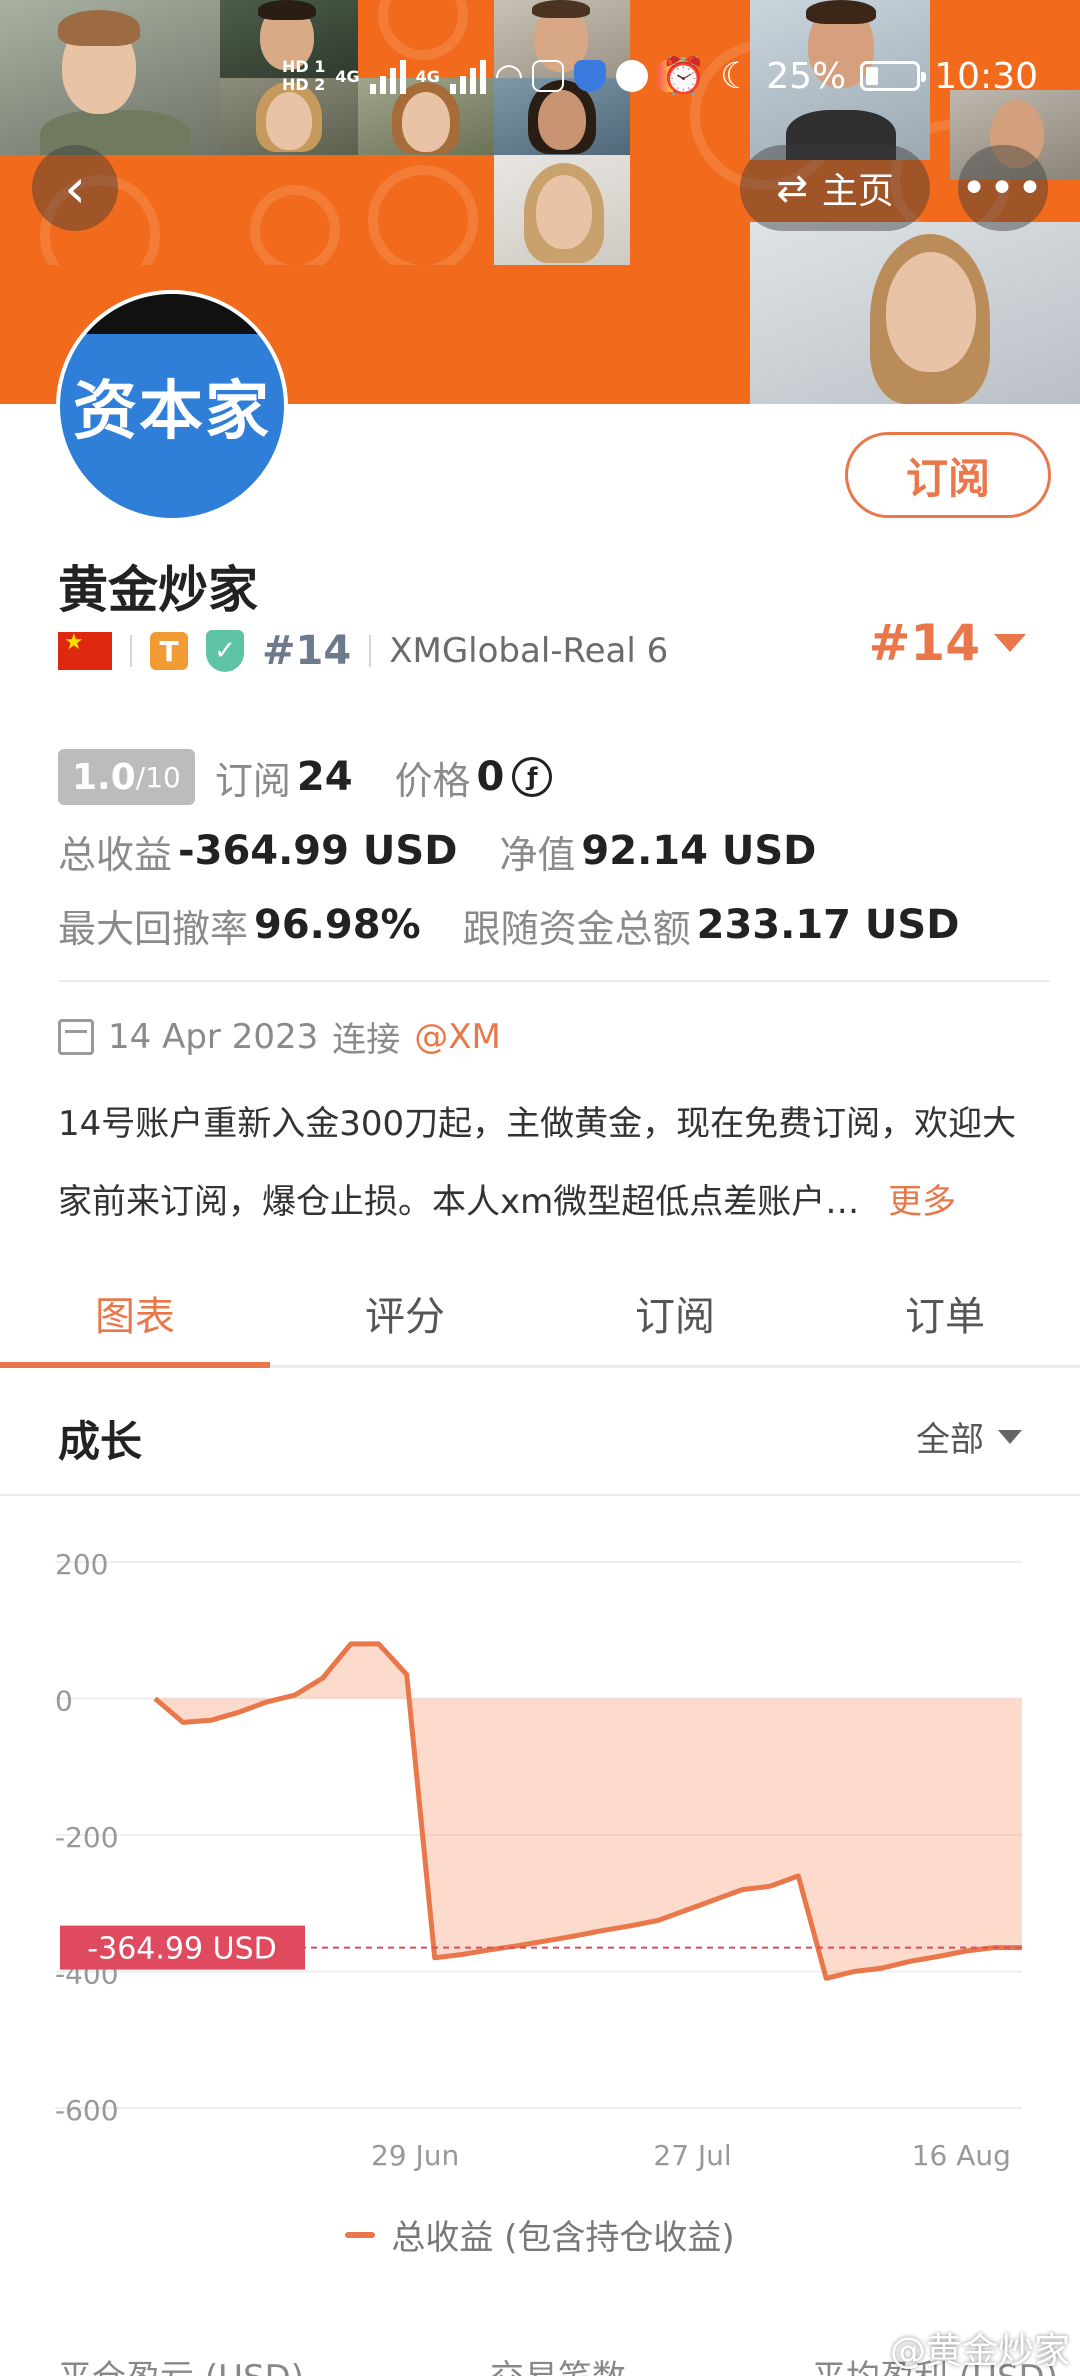  What do you see at coordinates (872, 76) in the screenshot?
I see `battery-fill` at bounding box center [872, 76].